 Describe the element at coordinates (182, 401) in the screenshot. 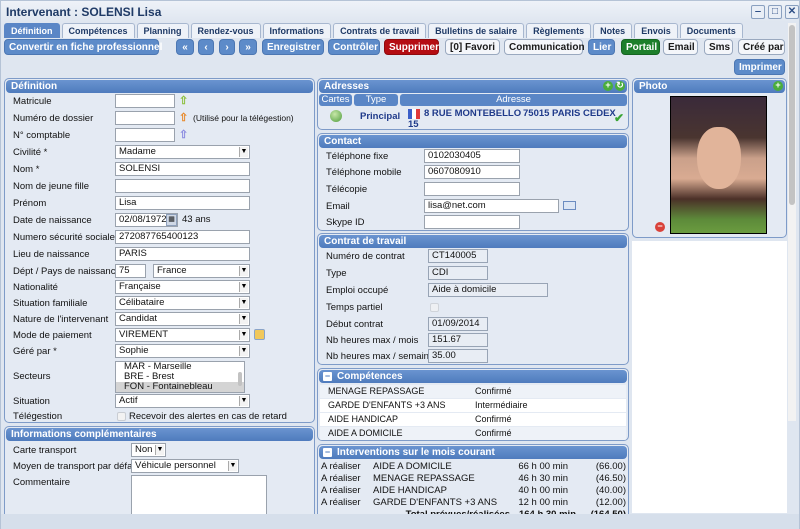

I see `situation-select: Actif ▼` at that location.